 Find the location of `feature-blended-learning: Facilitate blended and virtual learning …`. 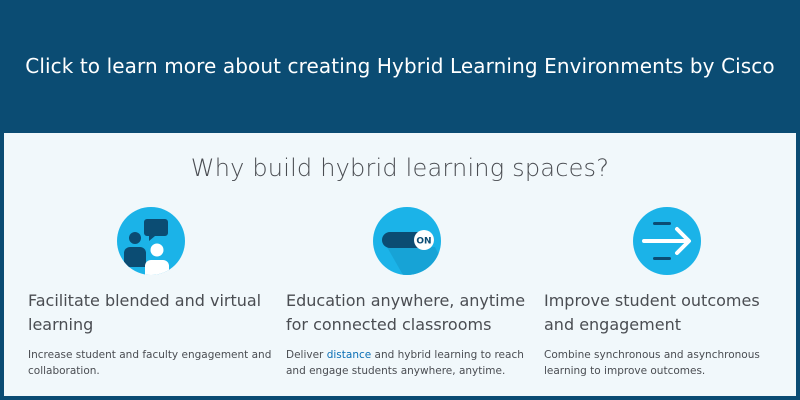

feature-blended-learning: Facilitate blended and virtual learning … is located at coordinates (153, 293).